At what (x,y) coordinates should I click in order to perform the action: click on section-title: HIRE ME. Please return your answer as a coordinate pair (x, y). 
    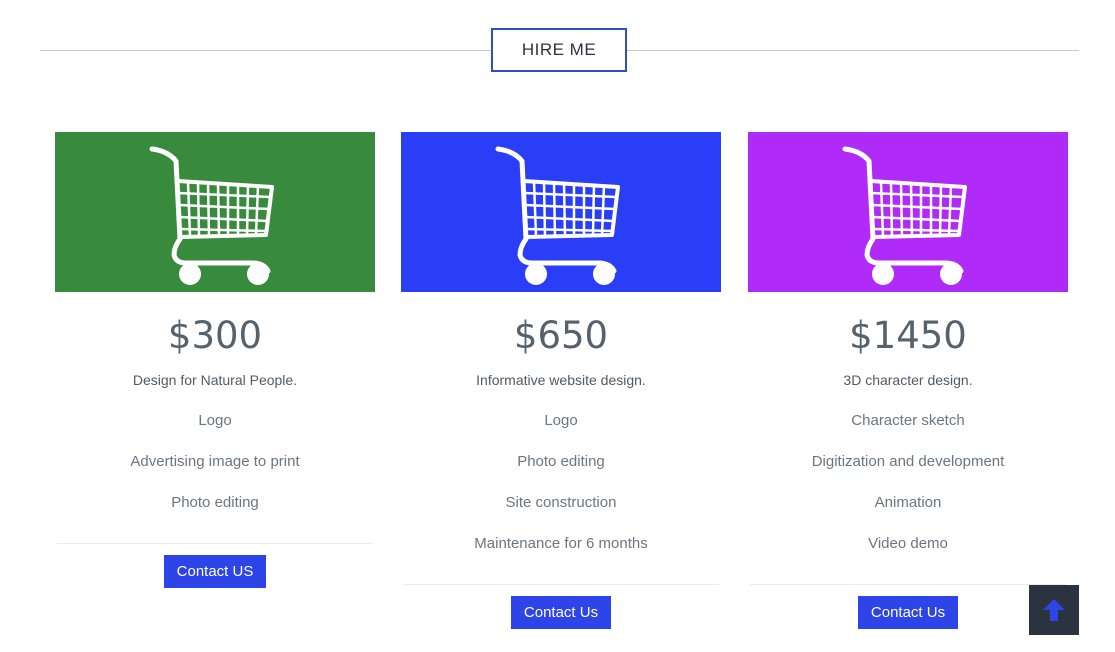
    Looking at the image, I should click on (559, 50).